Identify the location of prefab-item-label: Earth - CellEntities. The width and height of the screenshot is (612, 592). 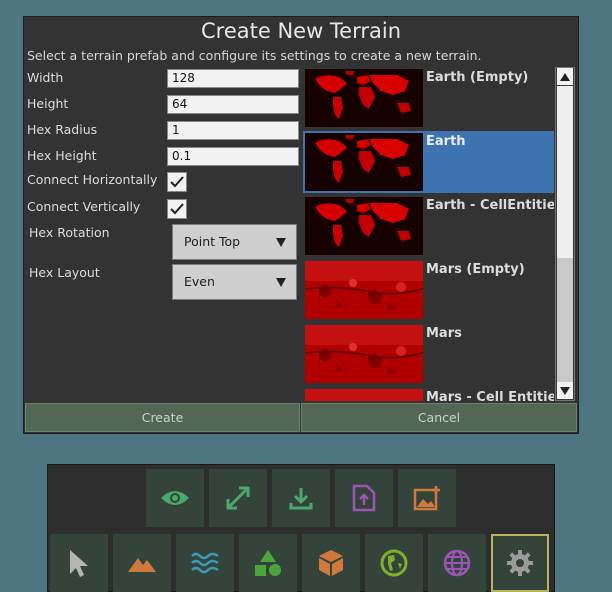
(490, 205).